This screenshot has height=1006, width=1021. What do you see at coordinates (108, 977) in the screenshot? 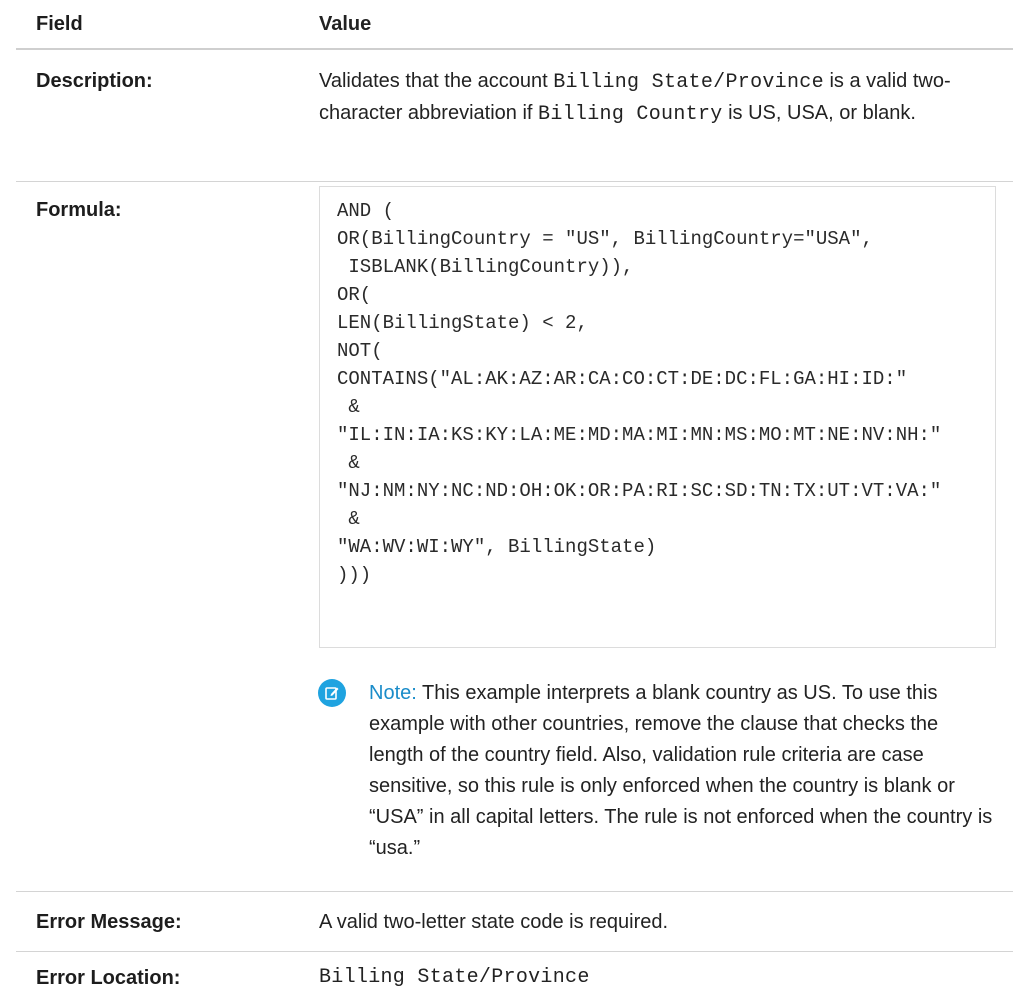
I see `error-location-label: Error Location:` at bounding box center [108, 977].